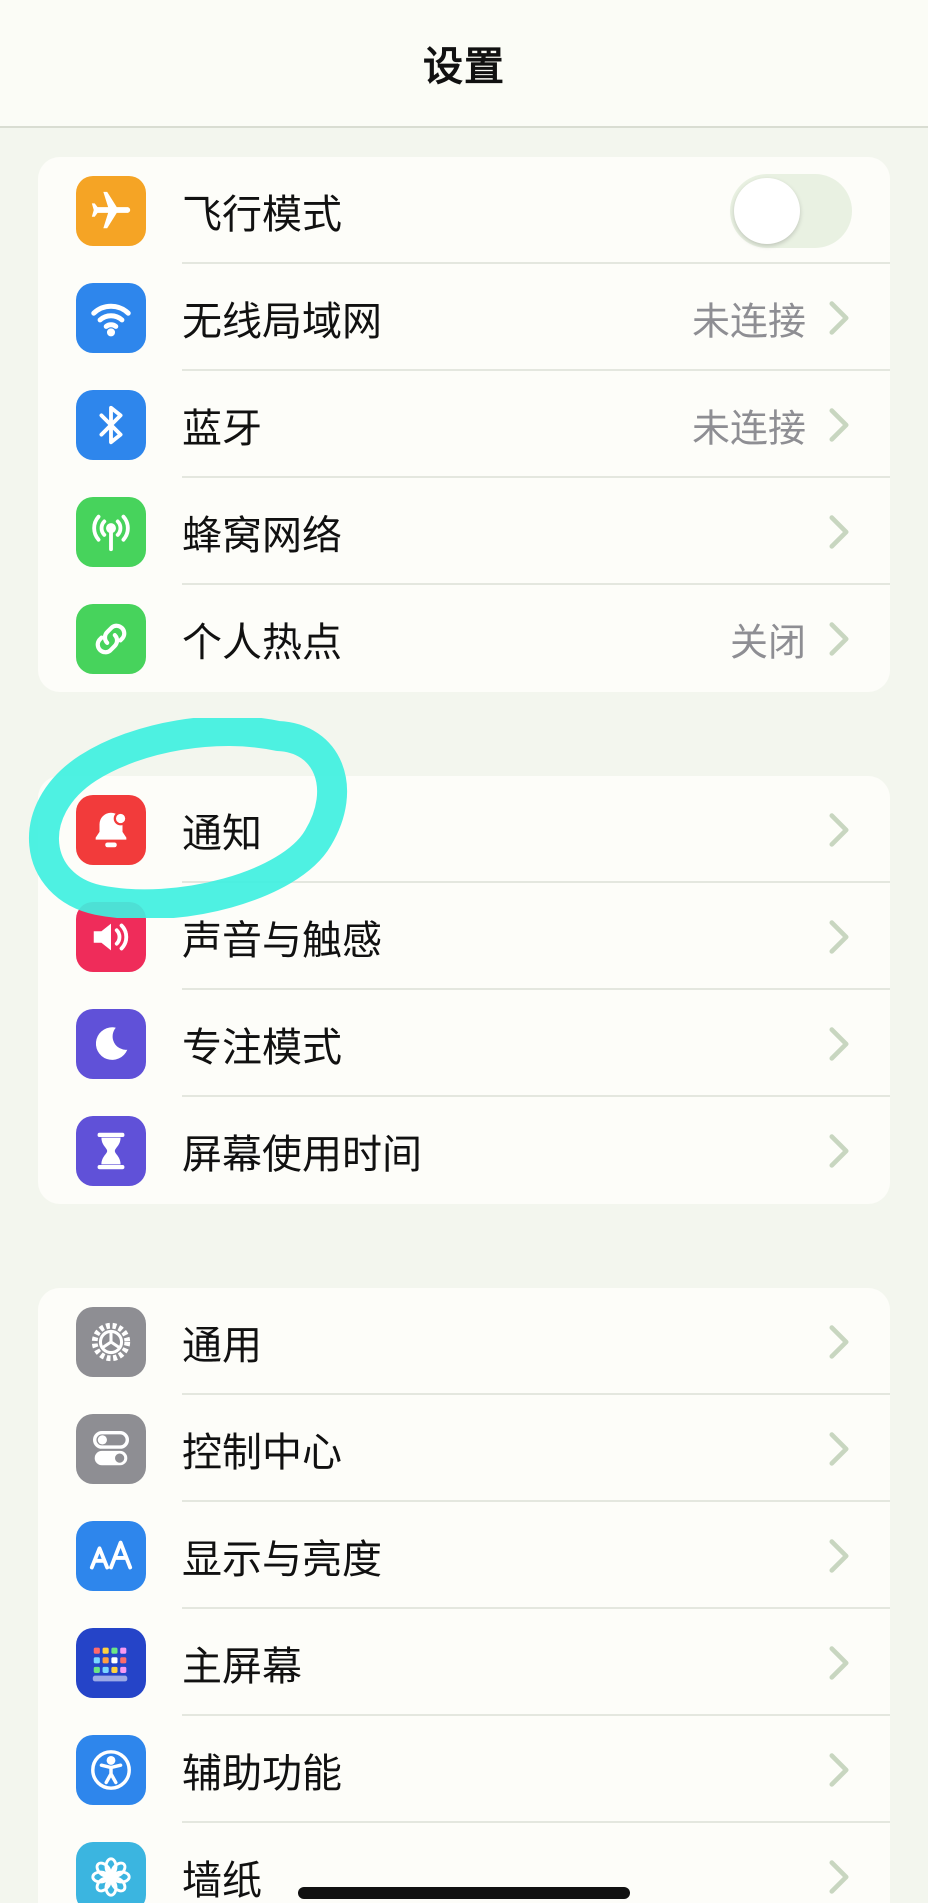 The height and width of the screenshot is (1903, 928). Describe the element at coordinates (464, 317) in the screenshot. I see `settings-row-wifi: 无线局域网 未连接` at that location.